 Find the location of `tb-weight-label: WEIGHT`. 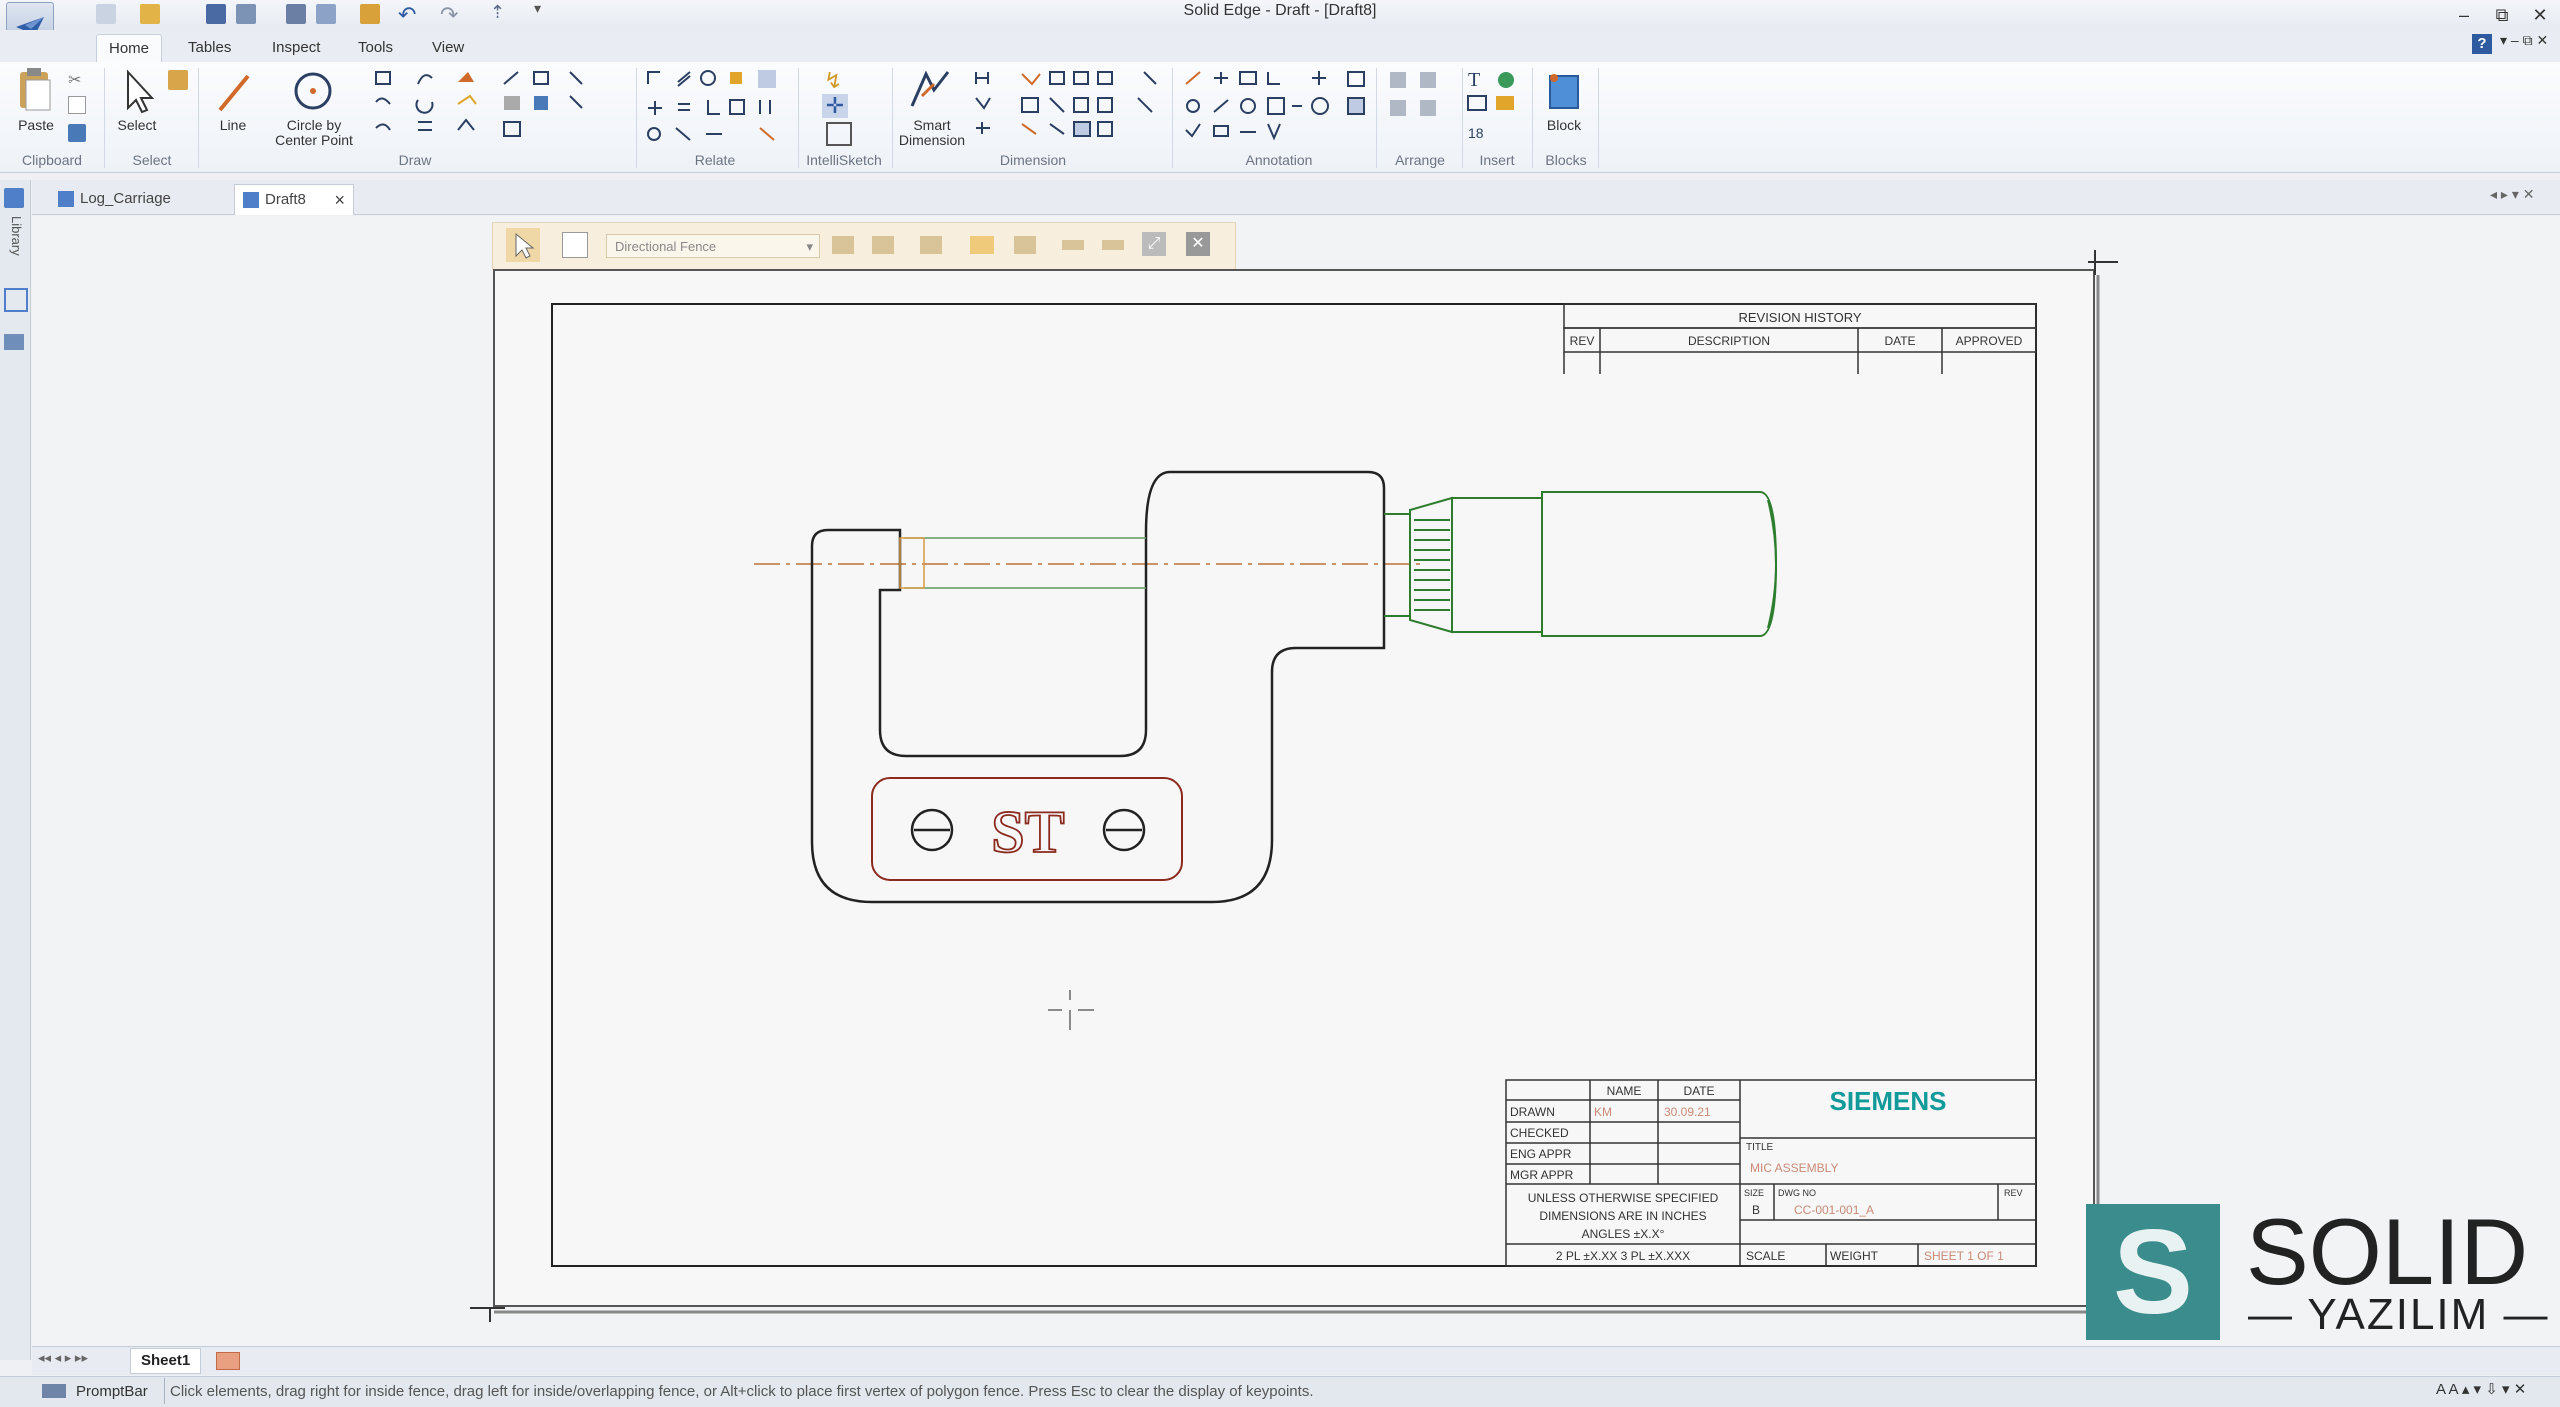

tb-weight-label: WEIGHT is located at coordinates (1854, 1256).